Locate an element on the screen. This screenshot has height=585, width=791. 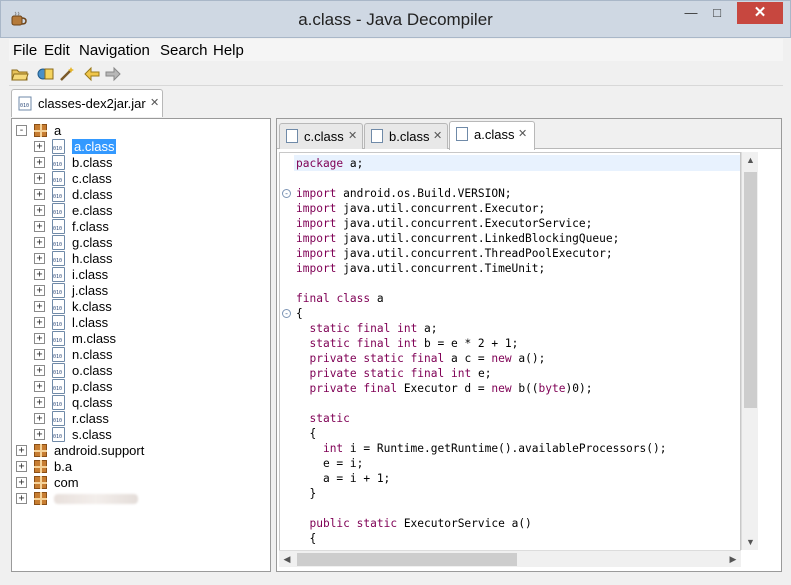
tab-label: classes-dex2jar.jar is located at coordinates (92, 103).